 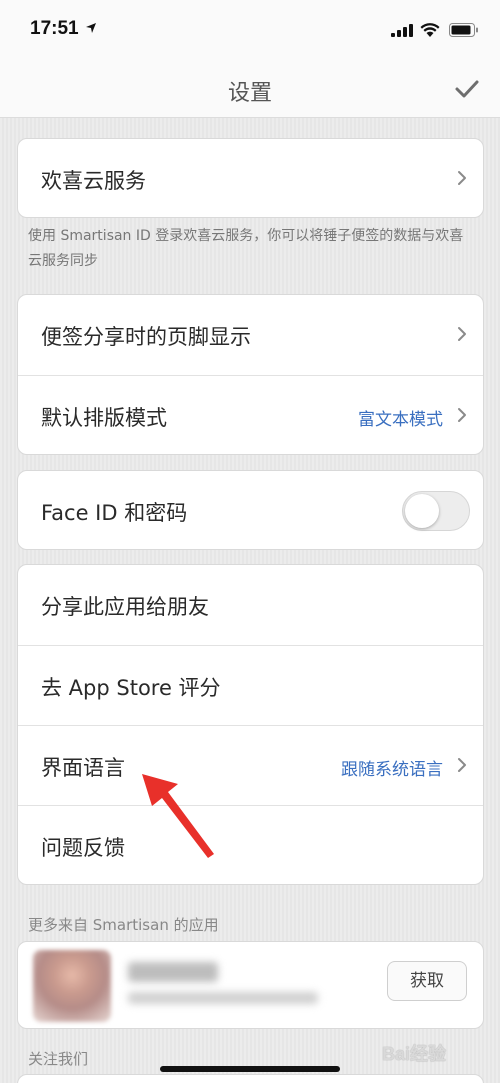 I want to click on more-apps-header: 更多来自 Smartisan 的应用, so click(x=123, y=925).